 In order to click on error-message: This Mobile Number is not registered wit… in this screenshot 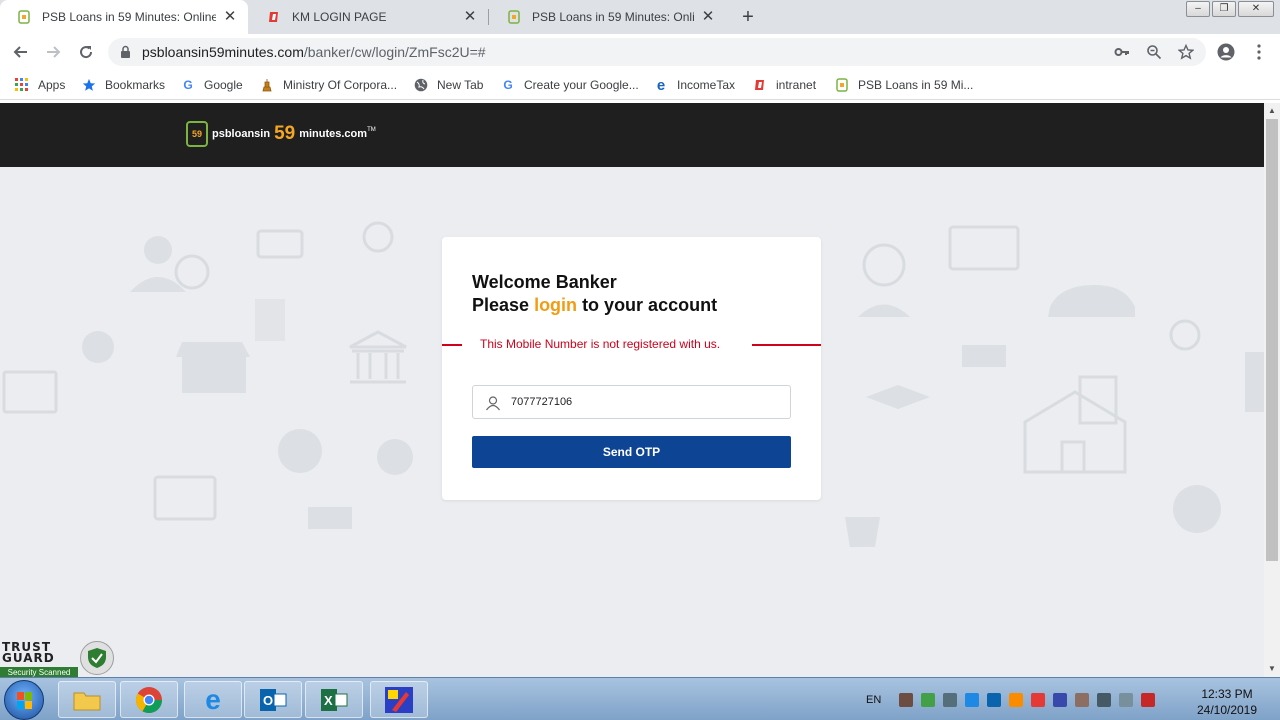, I will do `click(600, 344)`.